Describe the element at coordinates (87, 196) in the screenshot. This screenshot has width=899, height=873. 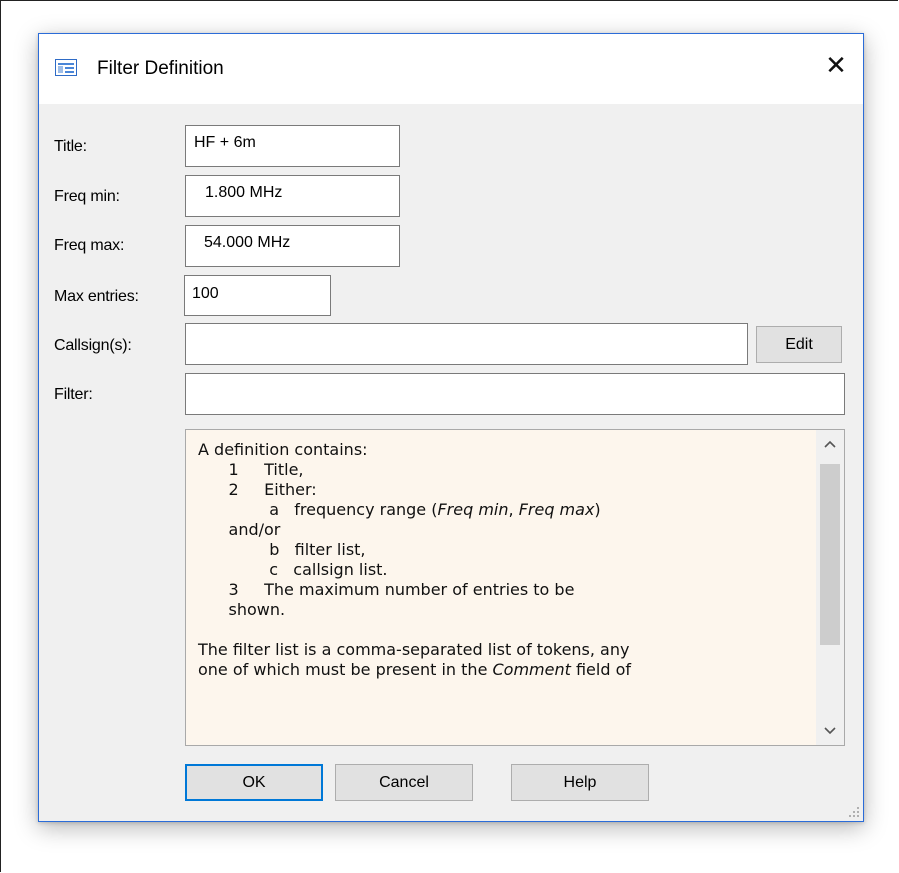
I see `freq-min-label: Freq min:` at that location.